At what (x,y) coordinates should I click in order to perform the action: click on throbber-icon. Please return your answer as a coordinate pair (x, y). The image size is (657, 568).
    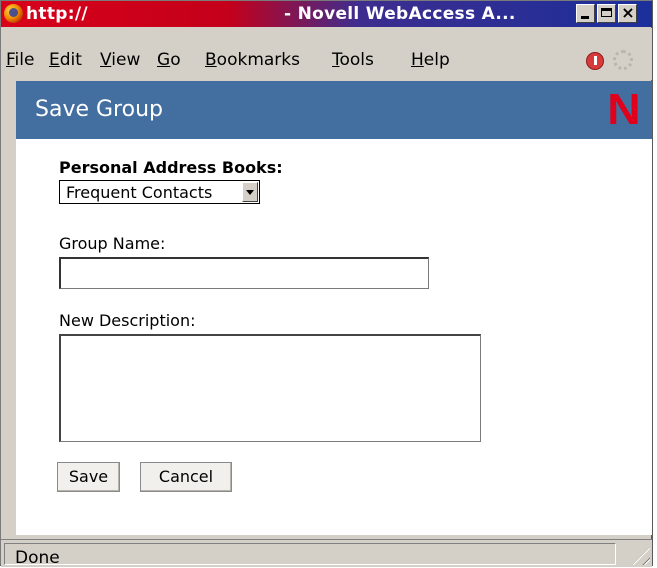
    Looking at the image, I should click on (623, 60).